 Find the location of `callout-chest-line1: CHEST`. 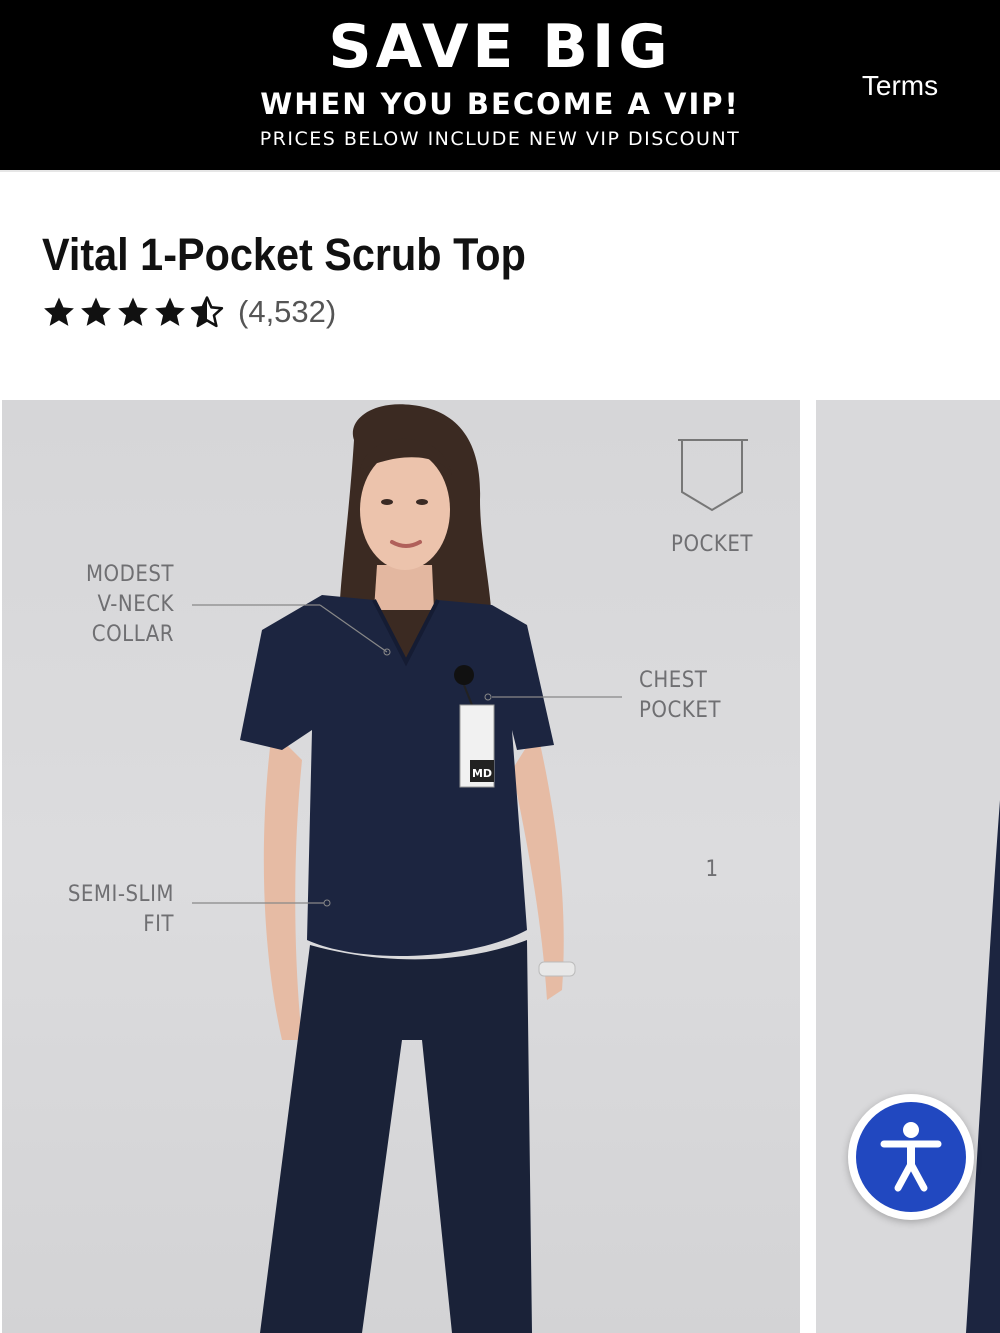

callout-chest-line1: CHEST is located at coordinates (673, 680).